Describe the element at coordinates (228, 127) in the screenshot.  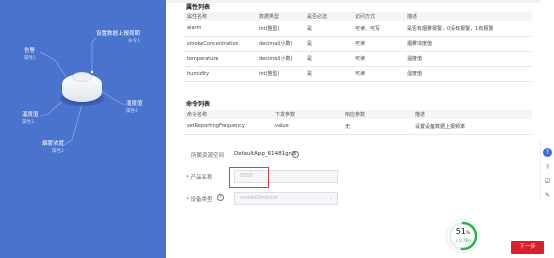
I see `cell: setReportingFrequency` at that location.